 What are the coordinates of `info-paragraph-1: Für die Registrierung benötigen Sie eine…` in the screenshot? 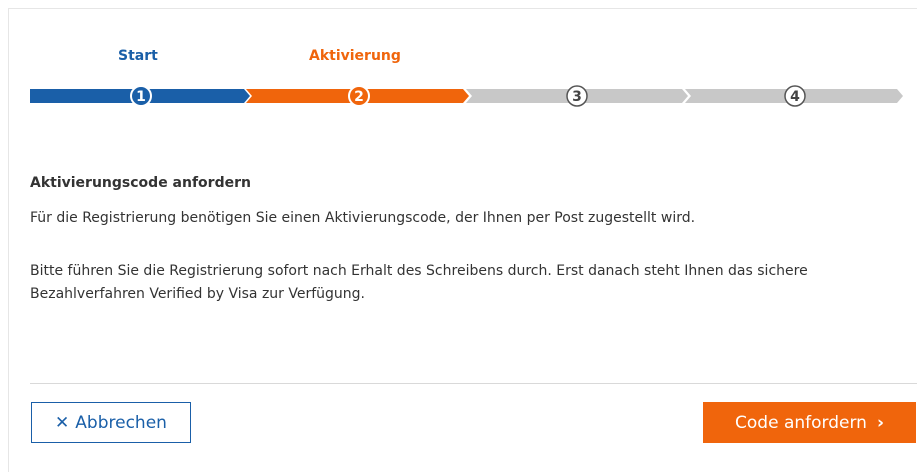 It's located at (363, 218).